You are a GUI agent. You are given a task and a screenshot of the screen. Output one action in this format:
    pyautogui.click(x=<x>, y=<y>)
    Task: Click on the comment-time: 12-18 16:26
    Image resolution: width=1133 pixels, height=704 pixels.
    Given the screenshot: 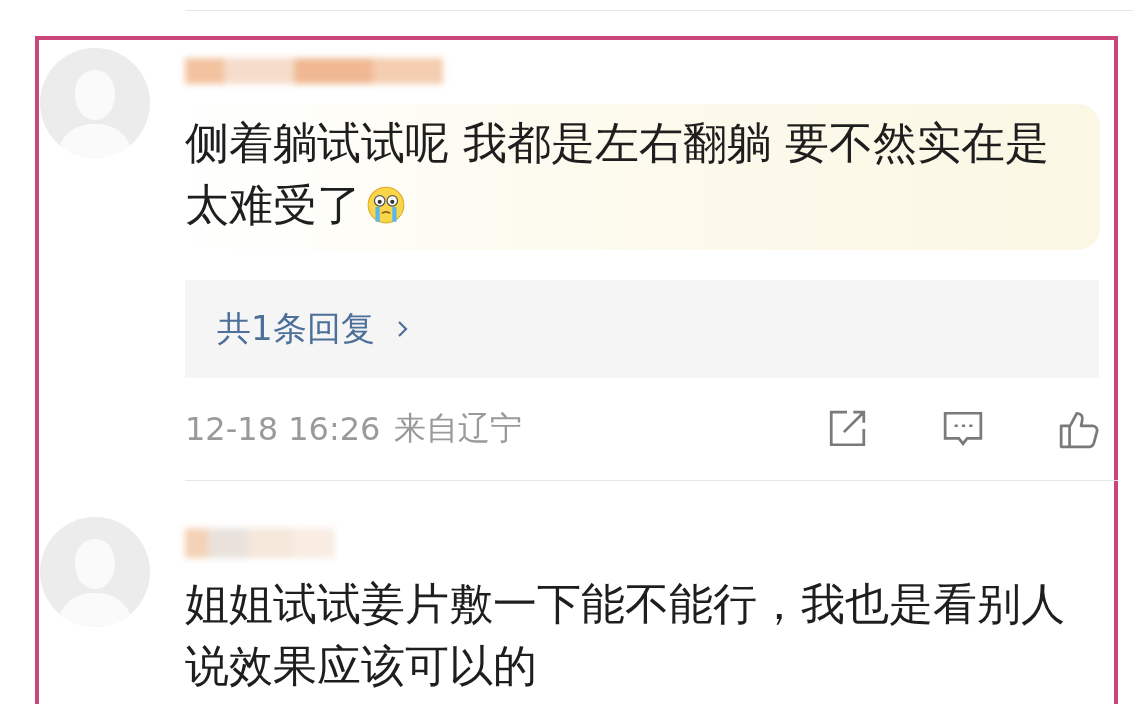 What is the action you would take?
    pyautogui.click(x=283, y=429)
    